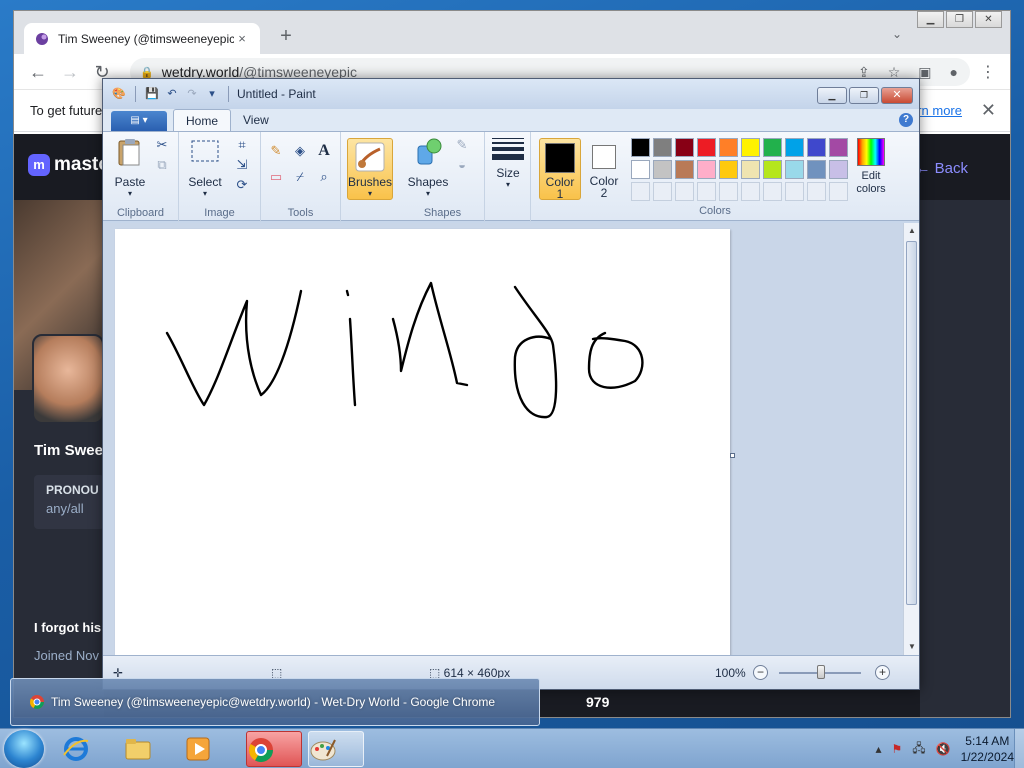 The image size is (1024, 768). I want to click on undo-icon: ↶, so click(172, 94).